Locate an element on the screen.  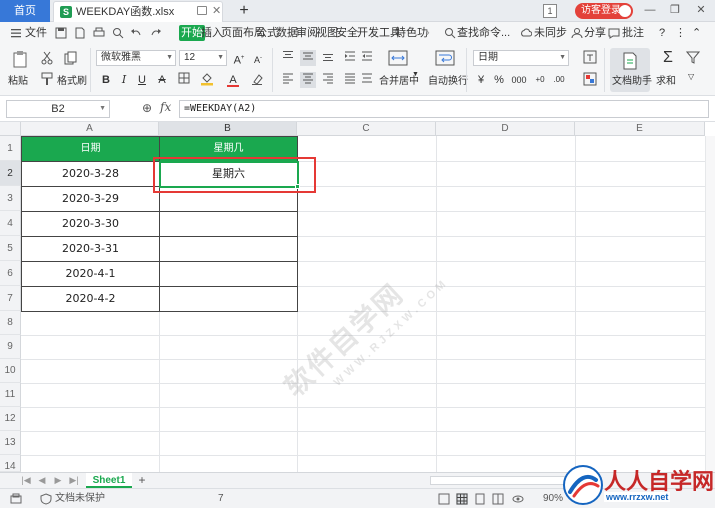
align-top-icon is located at coordinates (288, 58).